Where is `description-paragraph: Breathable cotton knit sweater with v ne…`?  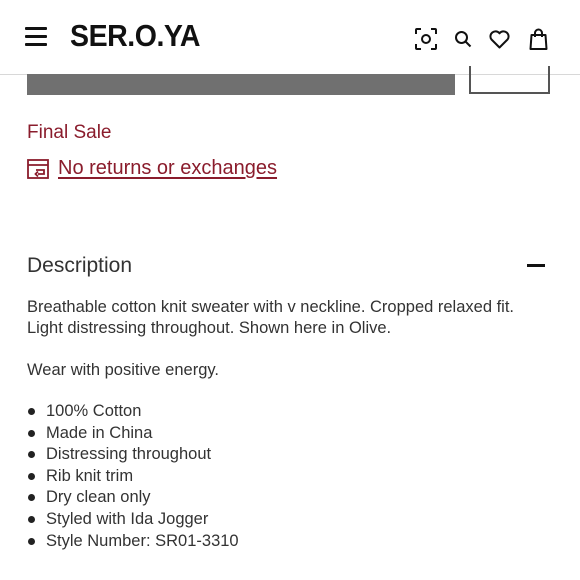 description-paragraph: Breathable cotton knit sweater with v ne… is located at coordinates (271, 317).